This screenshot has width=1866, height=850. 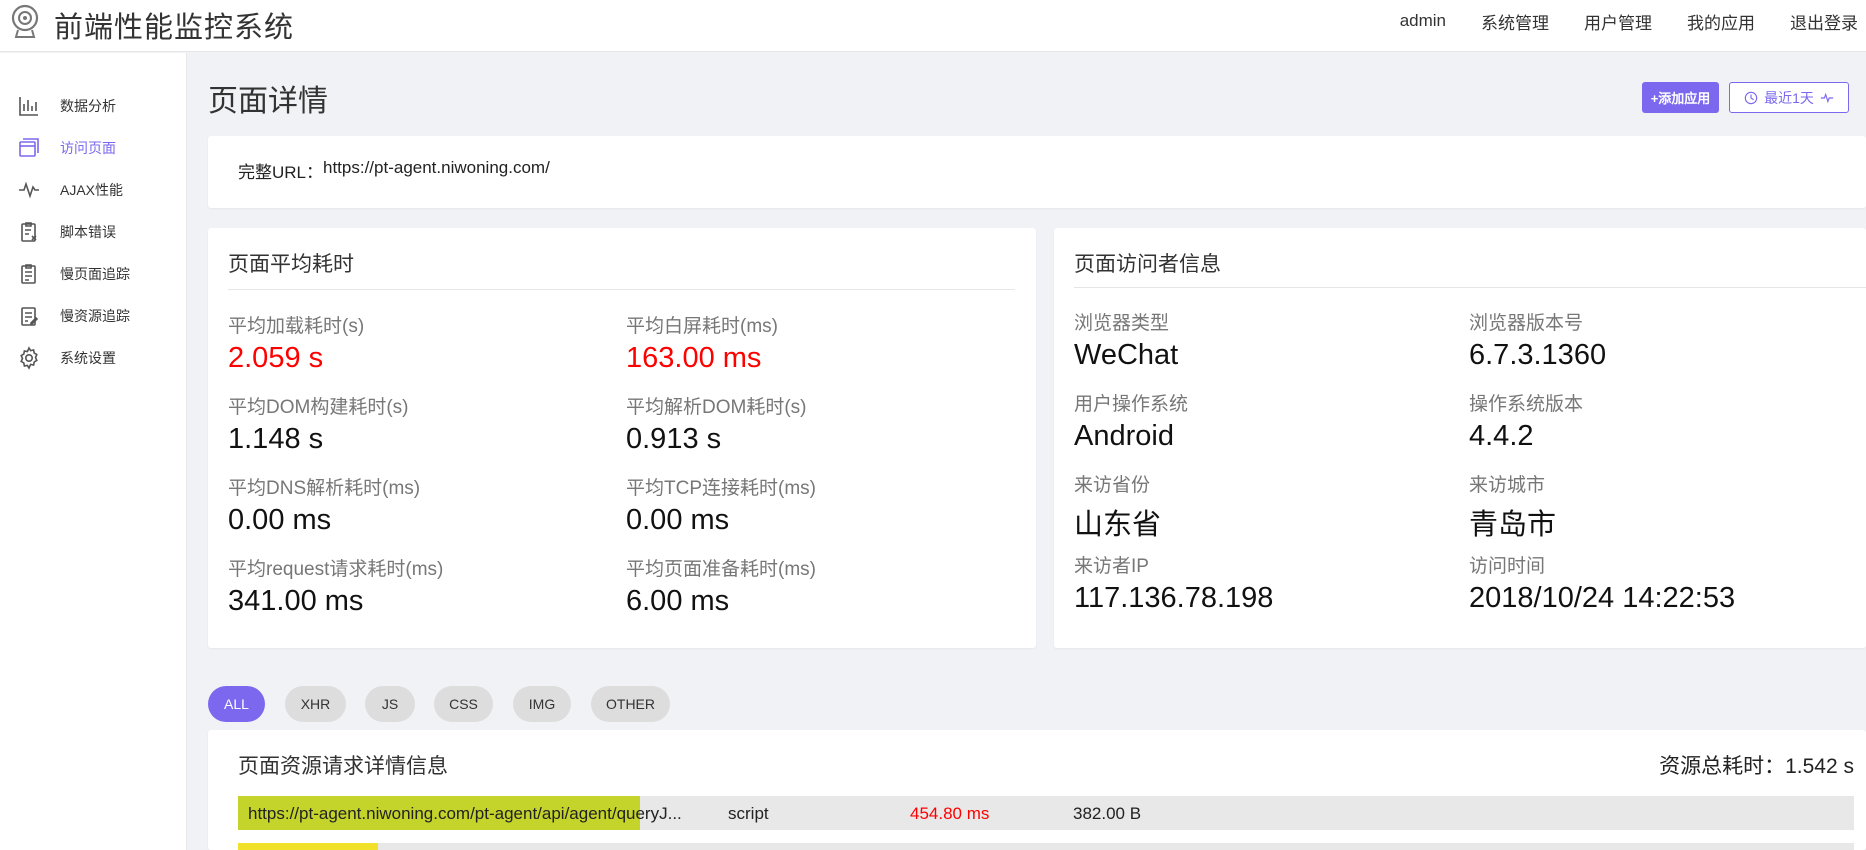 What do you see at coordinates (1122, 323) in the screenshot?
I see `field-label: 浏览器类型` at bounding box center [1122, 323].